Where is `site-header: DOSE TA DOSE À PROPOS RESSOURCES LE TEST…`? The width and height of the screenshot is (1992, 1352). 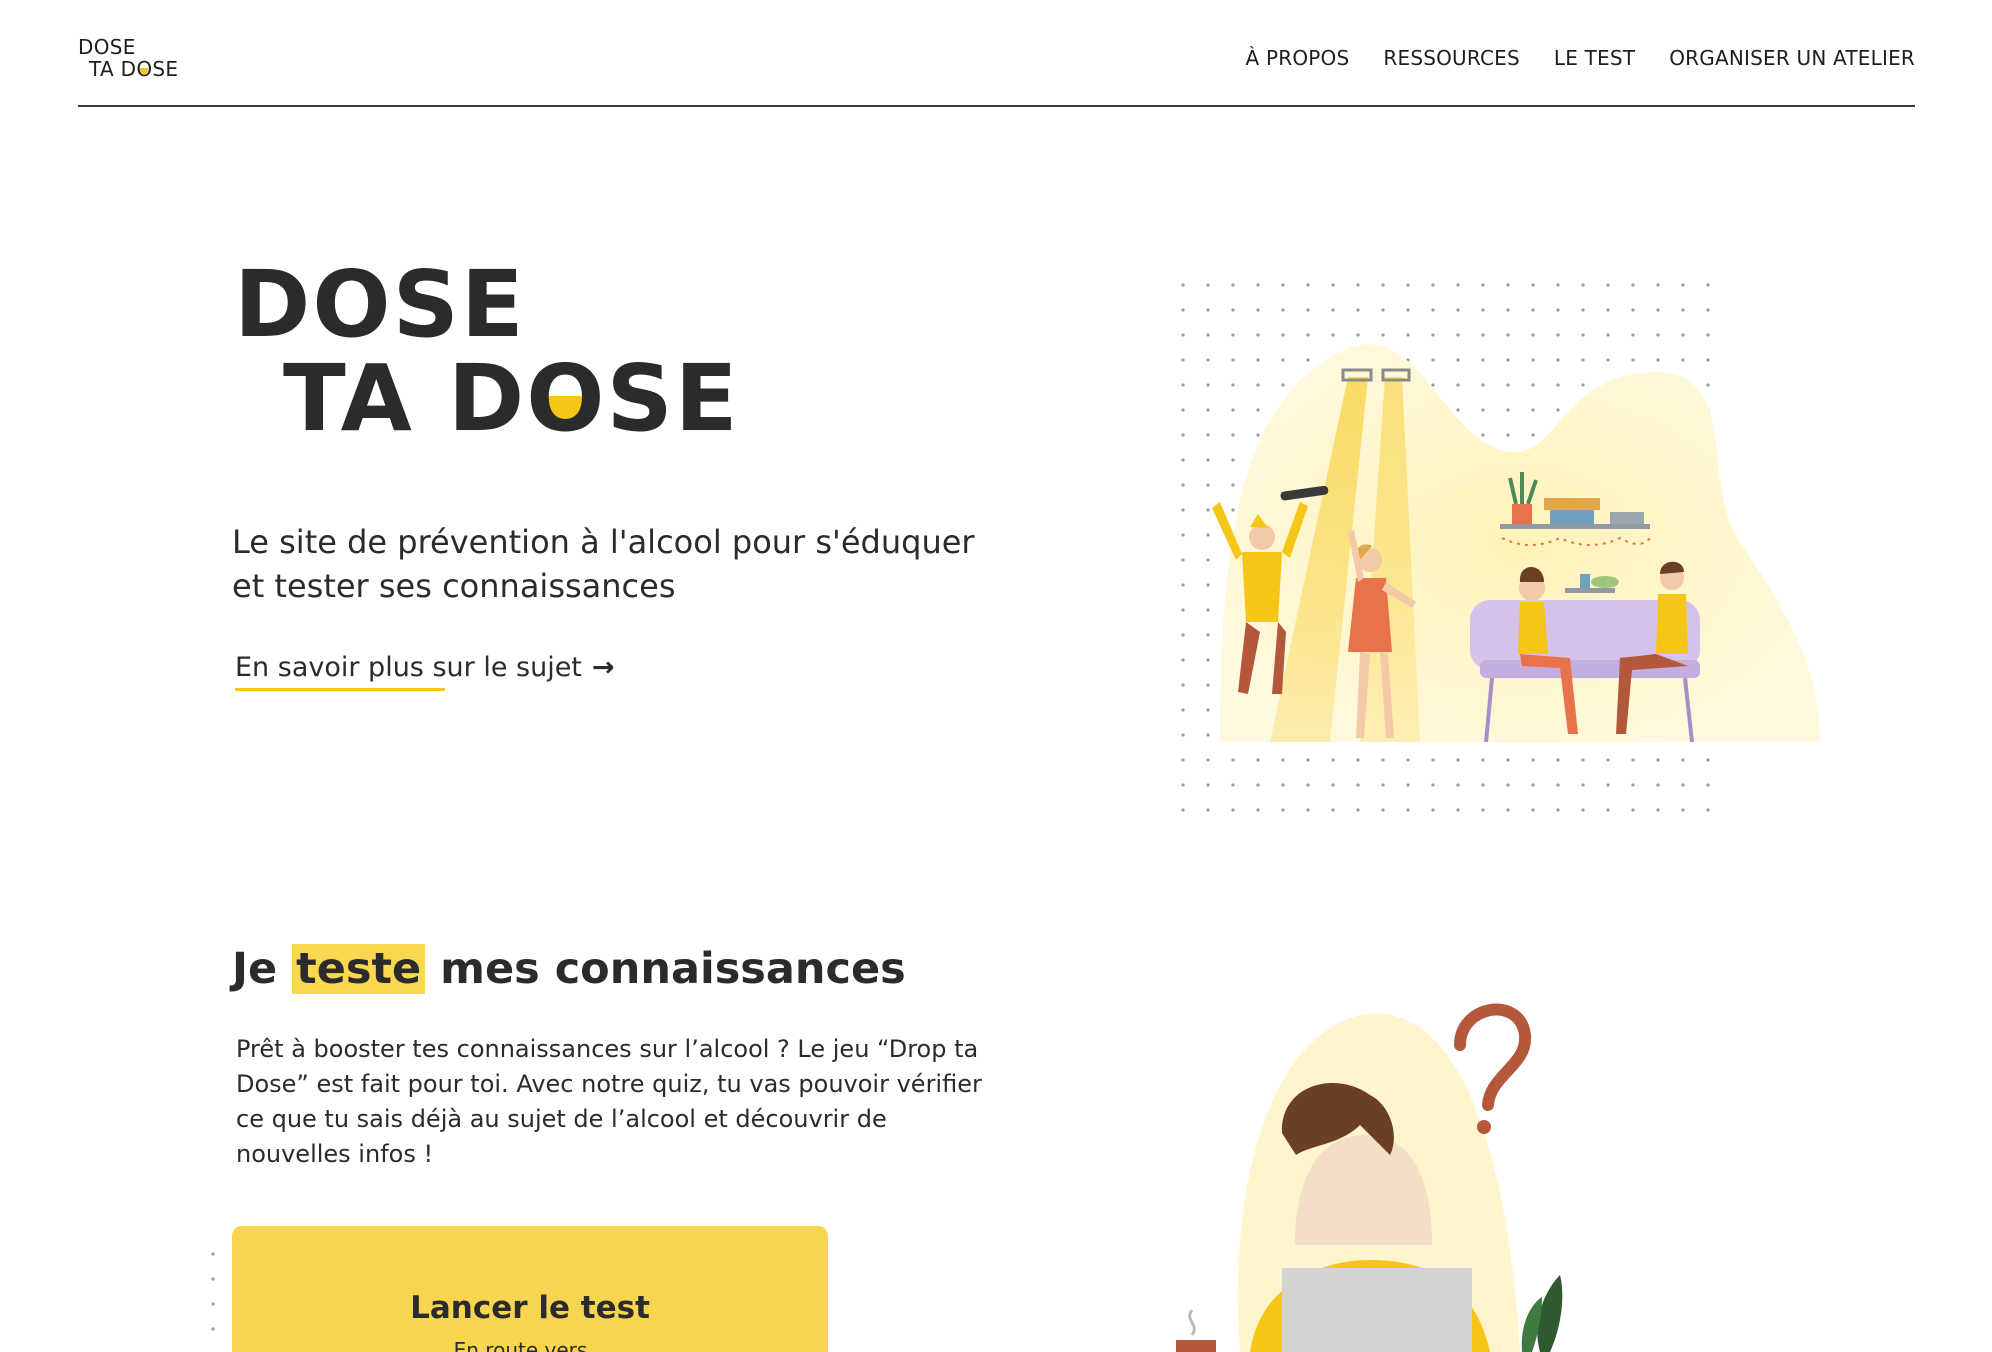 site-header: DOSE TA DOSE À PROPOS RESSOURCES LE TEST… is located at coordinates (996, 53).